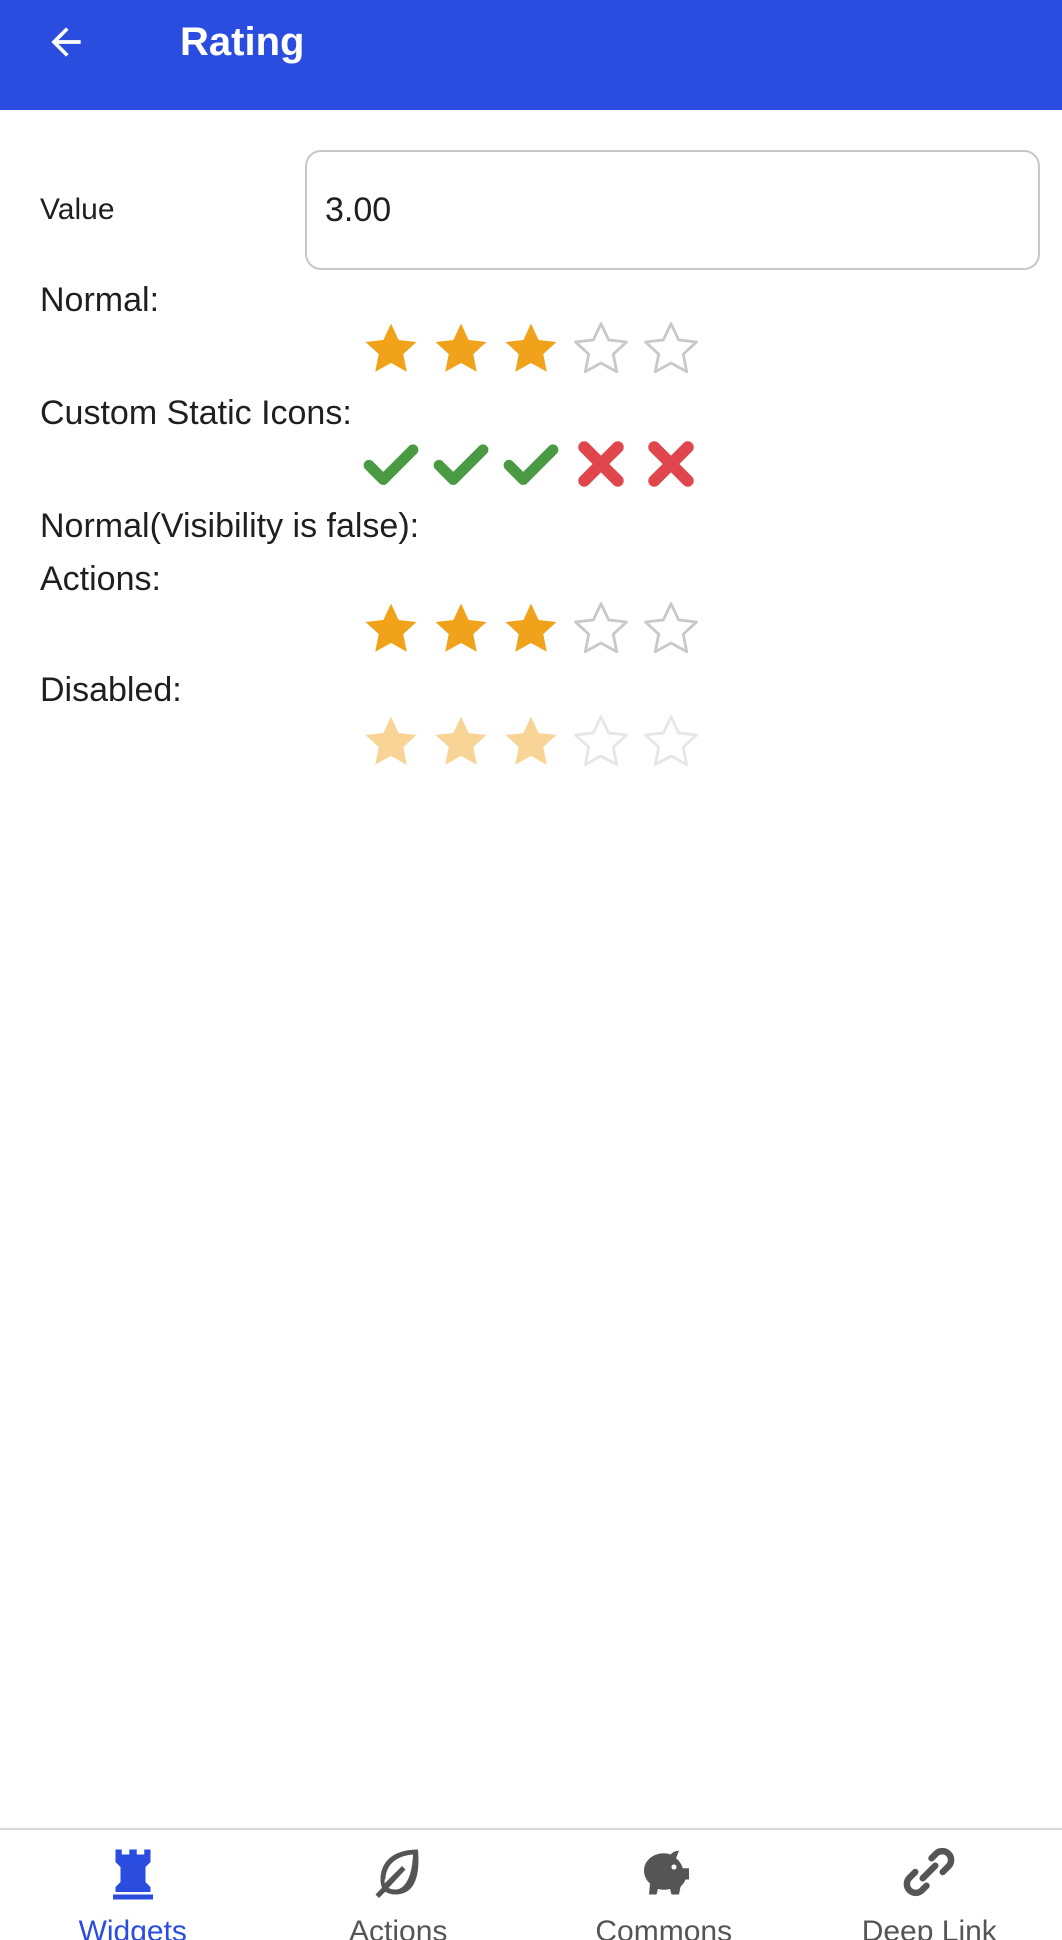 This screenshot has width=1062, height=1940. Describe the element at coordinates (100, 579) in the screenshot. I see `actions-label: Actions:` at that location.